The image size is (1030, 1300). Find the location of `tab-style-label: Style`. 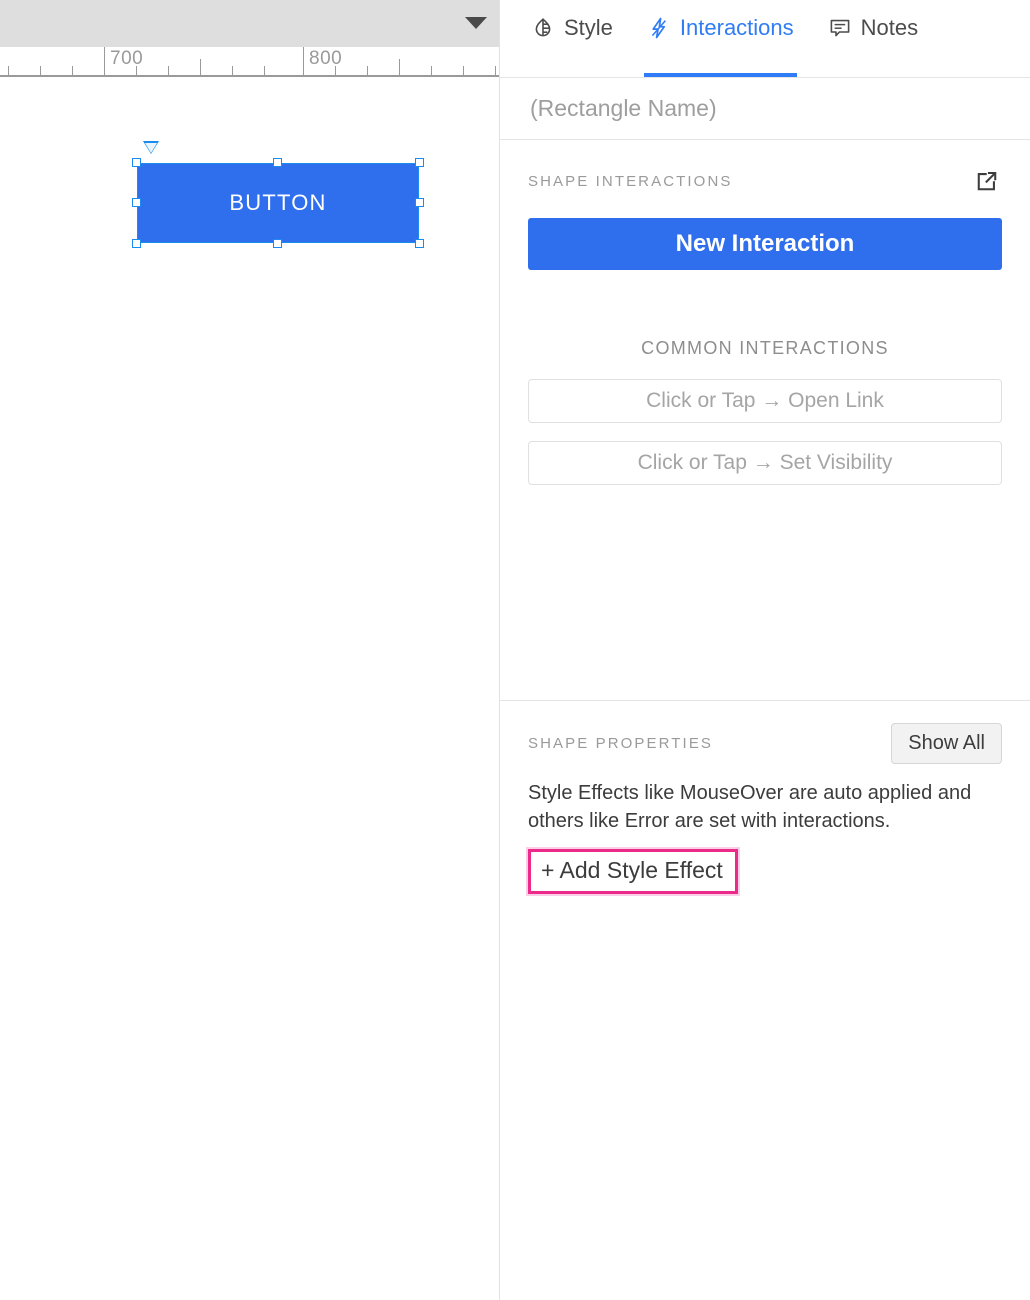

tab-style-label: Style is located at coordinates (588, 27).